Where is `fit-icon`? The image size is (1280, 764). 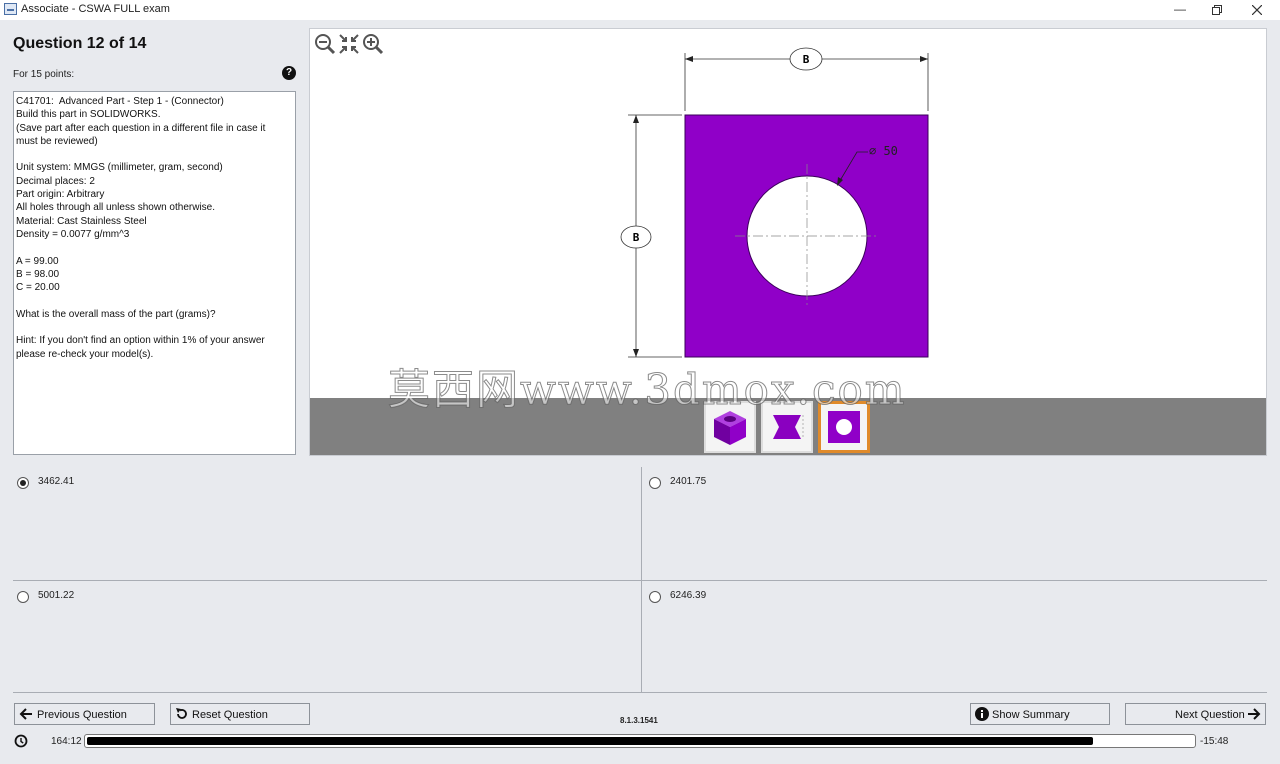
fit-icon is located at coordinates (349, 44).